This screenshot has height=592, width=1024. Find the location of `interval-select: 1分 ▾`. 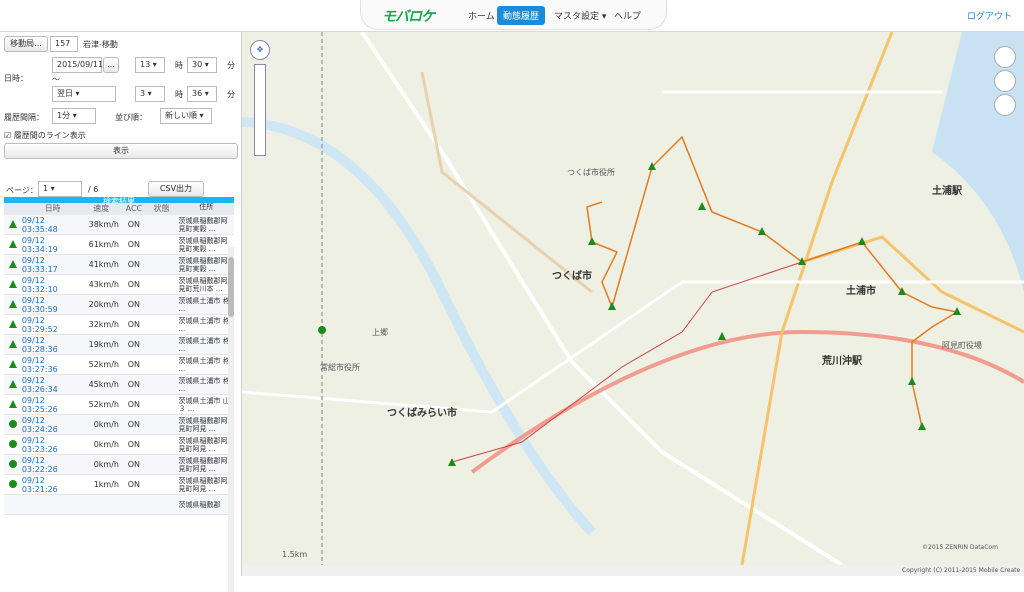

interval-select: 1分 ▾ is located at coordinates (74, 116).